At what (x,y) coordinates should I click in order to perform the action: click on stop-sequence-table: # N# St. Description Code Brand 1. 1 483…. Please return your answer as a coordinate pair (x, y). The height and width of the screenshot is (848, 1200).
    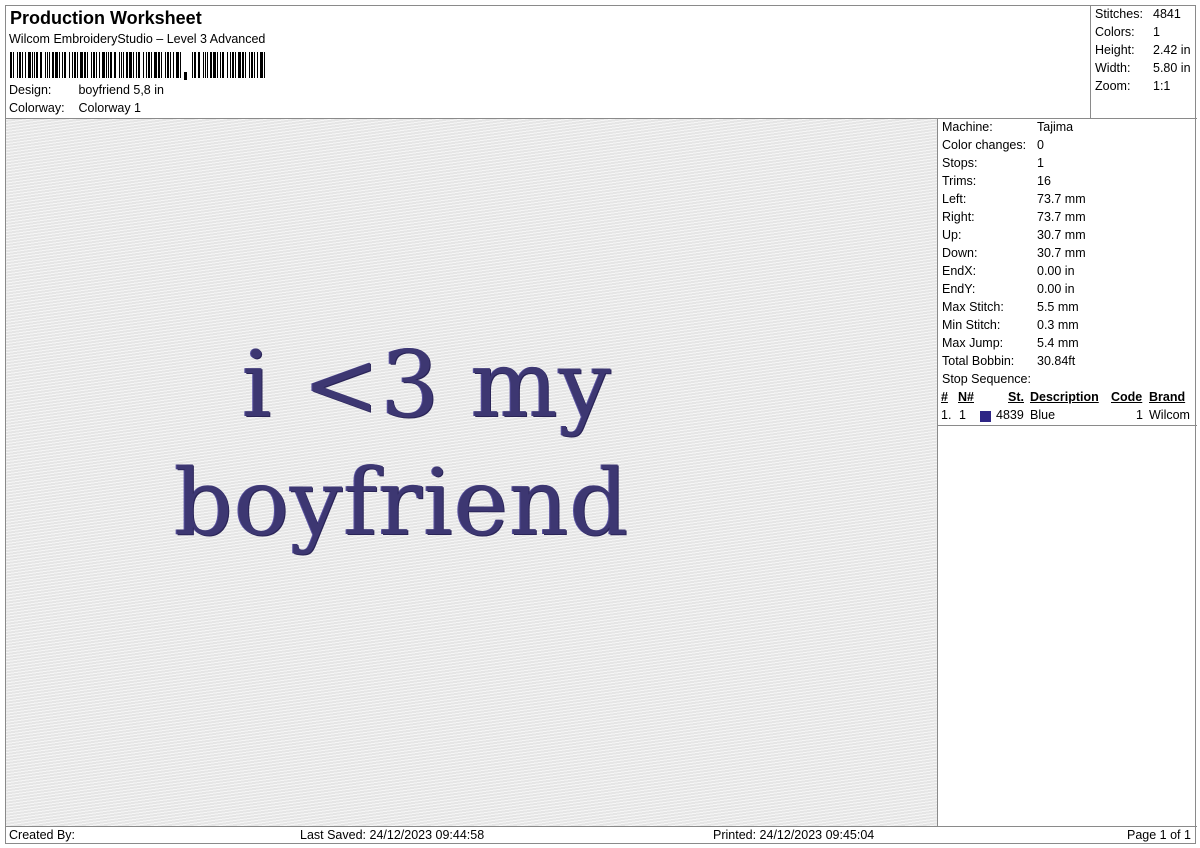
    Looking at the image, I should click on (1067, 408).